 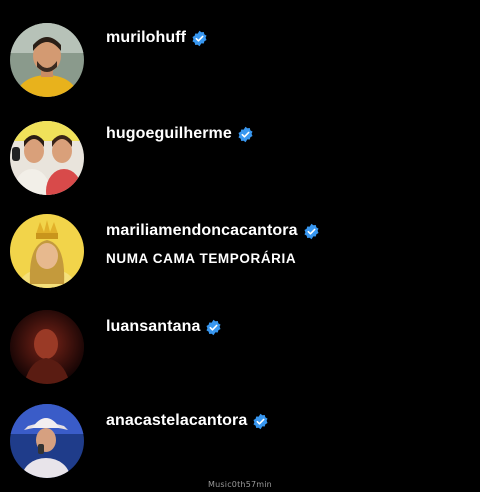 I want to click on username-text: murilohuff, so click(x=146, y=37).